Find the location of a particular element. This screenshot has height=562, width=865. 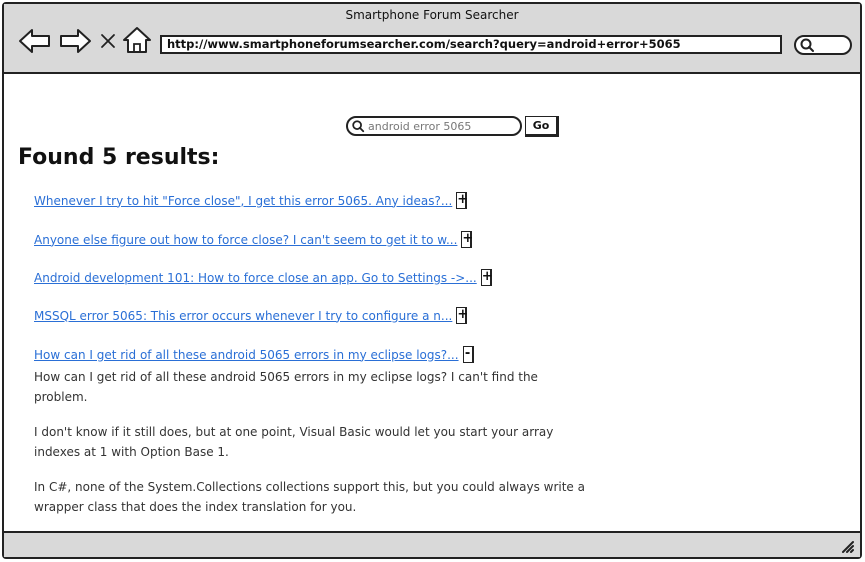

home-icon is located at coordinates (137, 40).